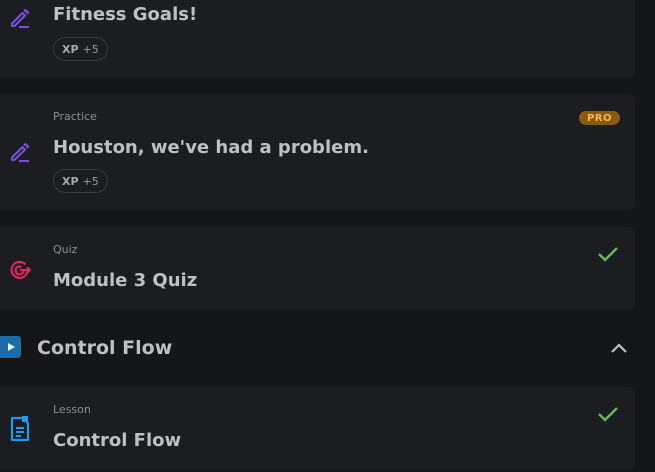  What do you see at coordinates (72, 409) in the screenshot?
I see `item-type-label: Lesson` at bounding box center [72, 409].